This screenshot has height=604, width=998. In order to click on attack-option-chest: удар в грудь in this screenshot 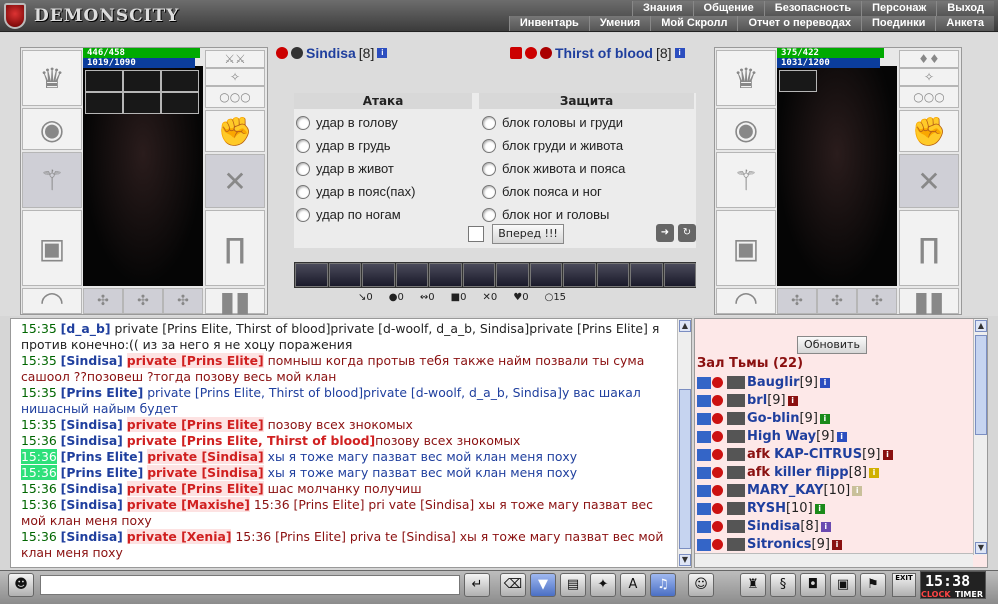, I will do `click(343, 145)`.